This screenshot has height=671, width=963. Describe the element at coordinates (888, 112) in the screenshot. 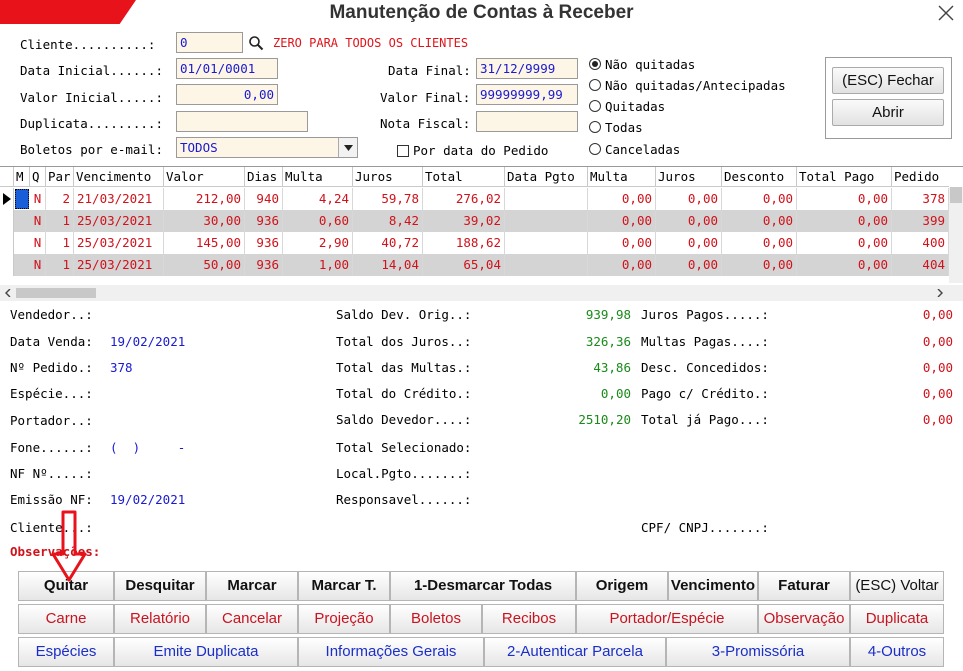

I see `abrir-button: Abrir` at that location.